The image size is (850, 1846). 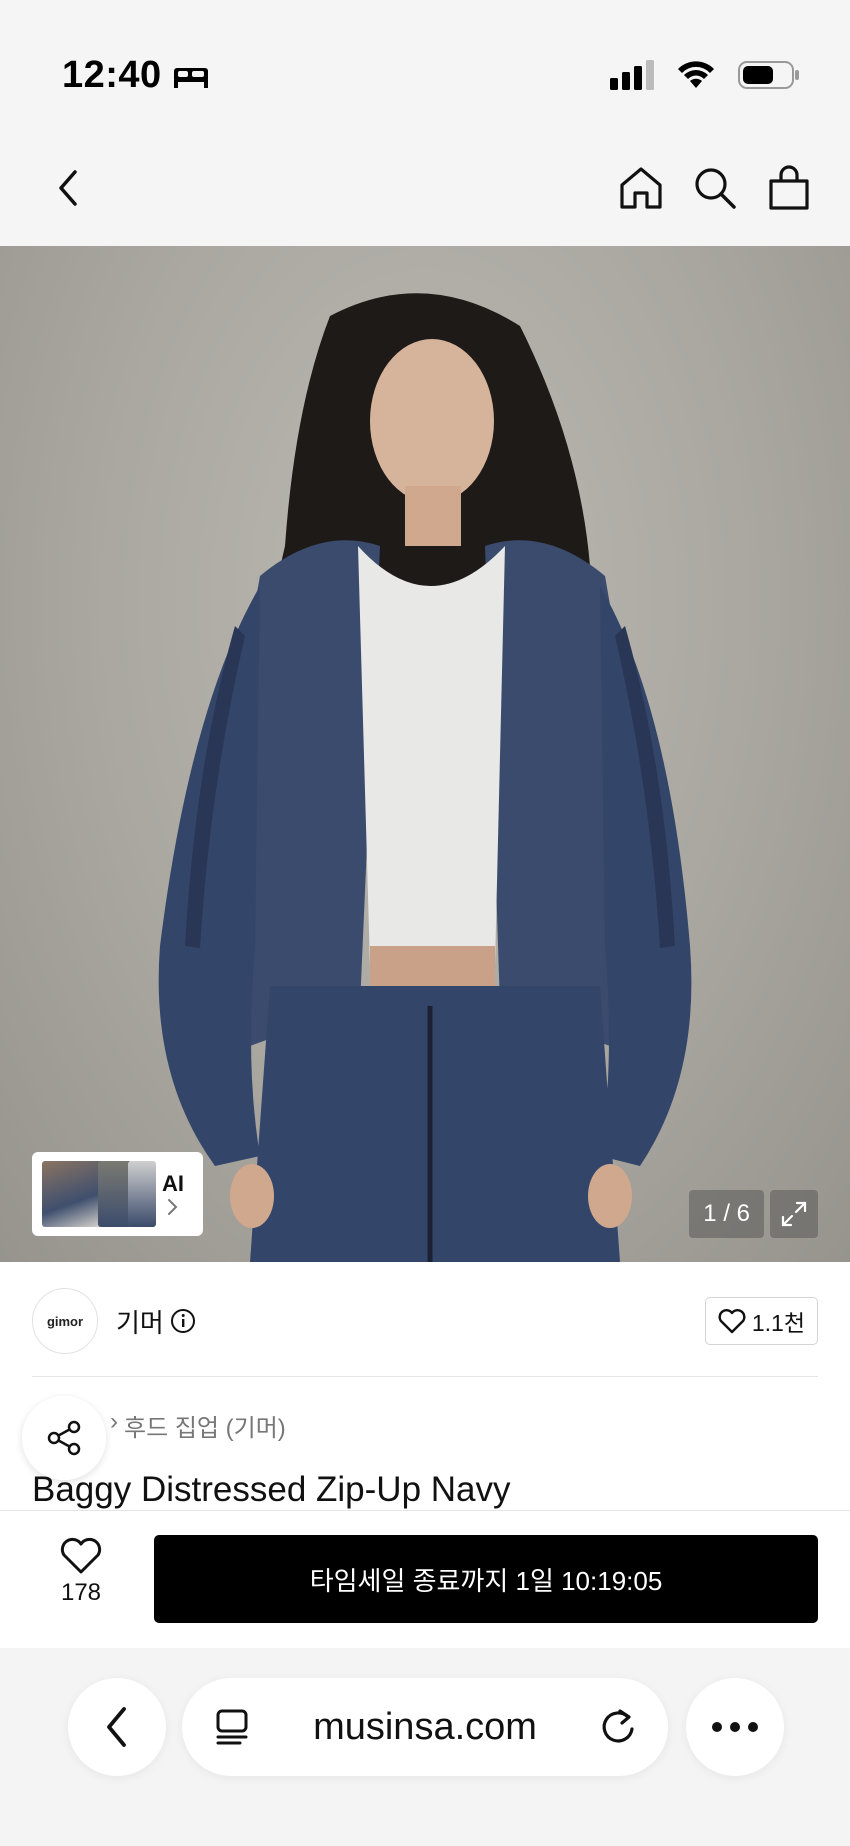 I want to click on home-icon, so click(x=641, y=188).